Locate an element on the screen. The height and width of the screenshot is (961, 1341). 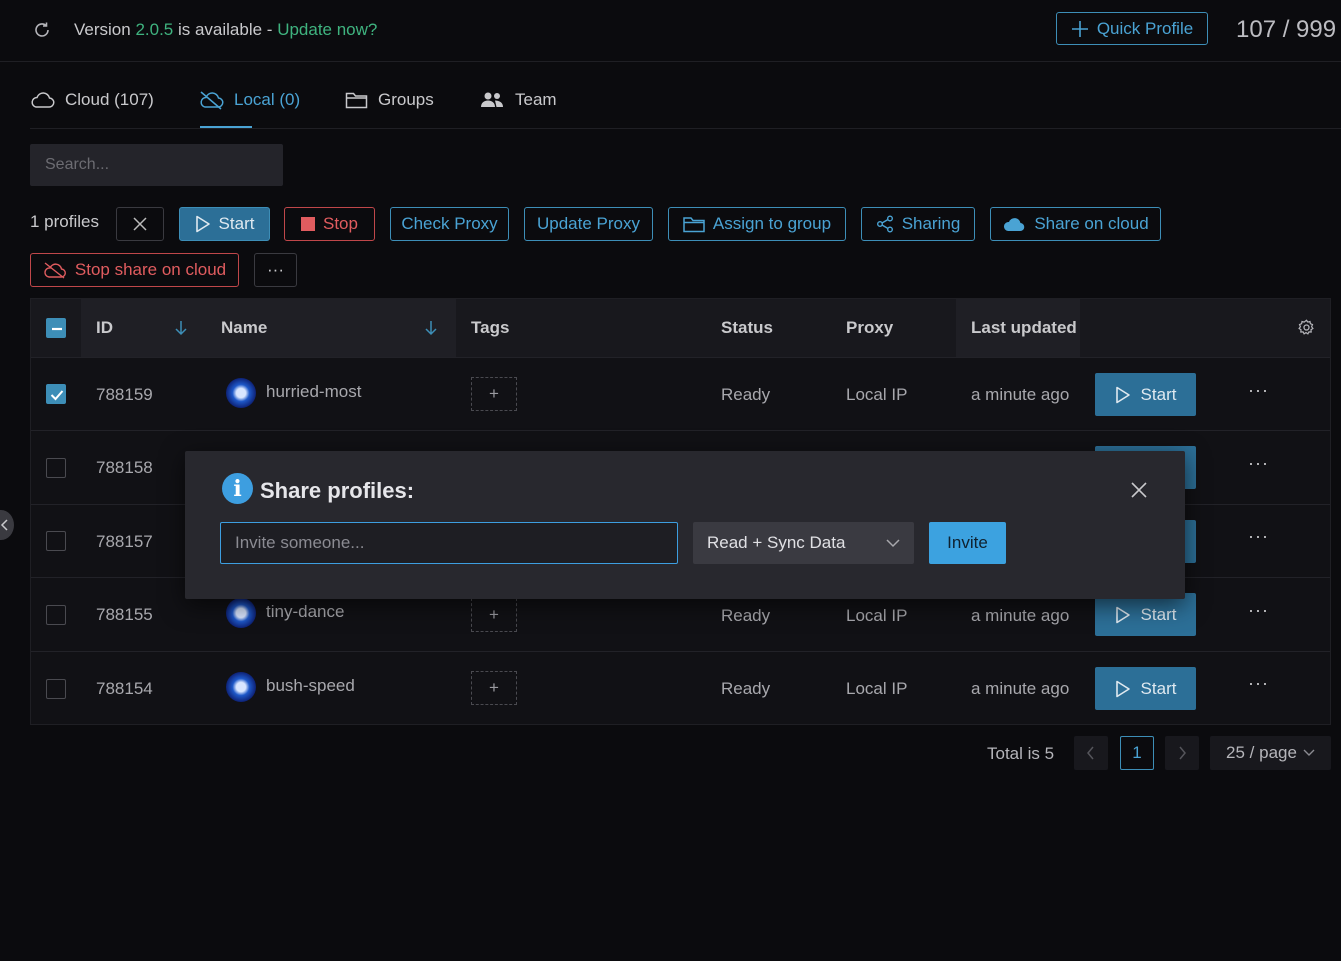
page-size-select: 25 / page is located at coordinates (1270, 753).